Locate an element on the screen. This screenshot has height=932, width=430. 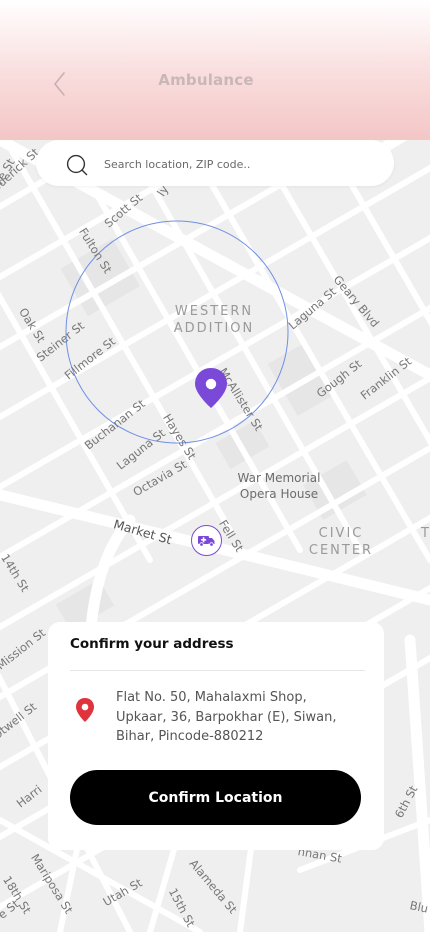
area-label-civic-center: CIVIC CENTER is located at coordinates (341, 542).